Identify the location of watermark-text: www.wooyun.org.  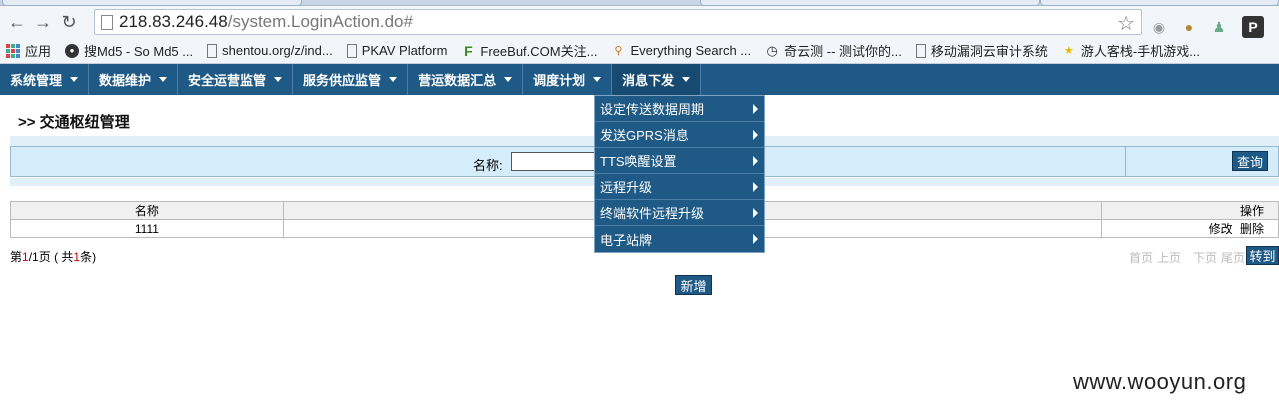
(1160, 381).